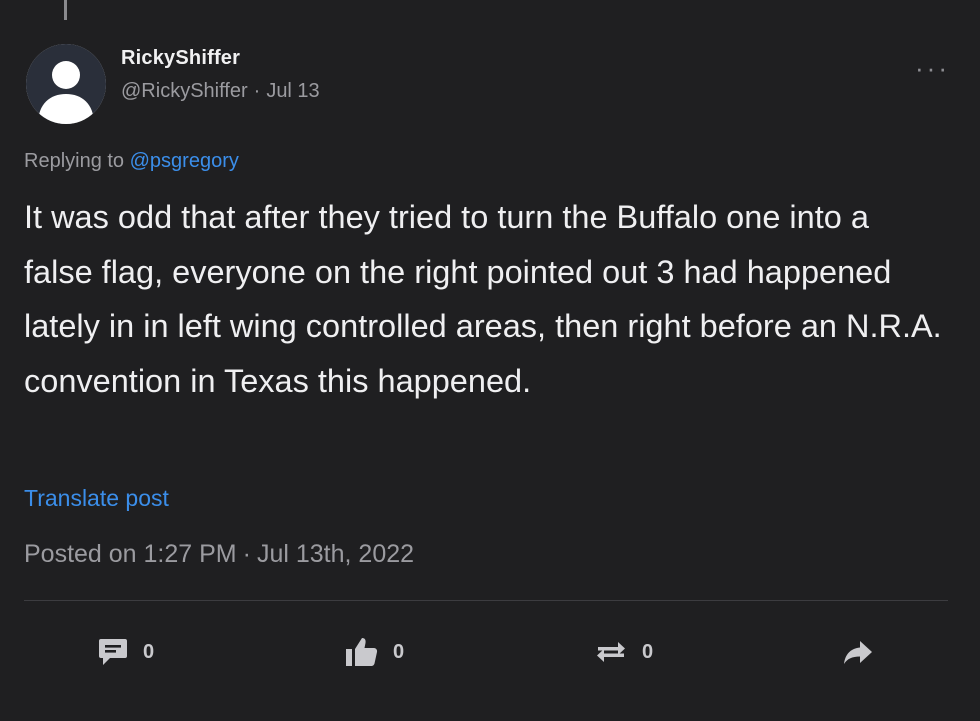 This screenshot has width=980, height=721. What do you see at coordinates (65, 10) in the screenshot?
I see `thread-connector-line` at bounding box center [65, 10].